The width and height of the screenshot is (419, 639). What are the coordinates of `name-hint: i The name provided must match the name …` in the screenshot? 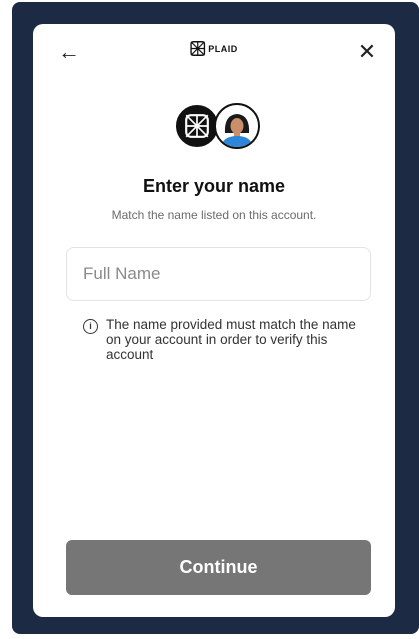 It's located at (228, 339).